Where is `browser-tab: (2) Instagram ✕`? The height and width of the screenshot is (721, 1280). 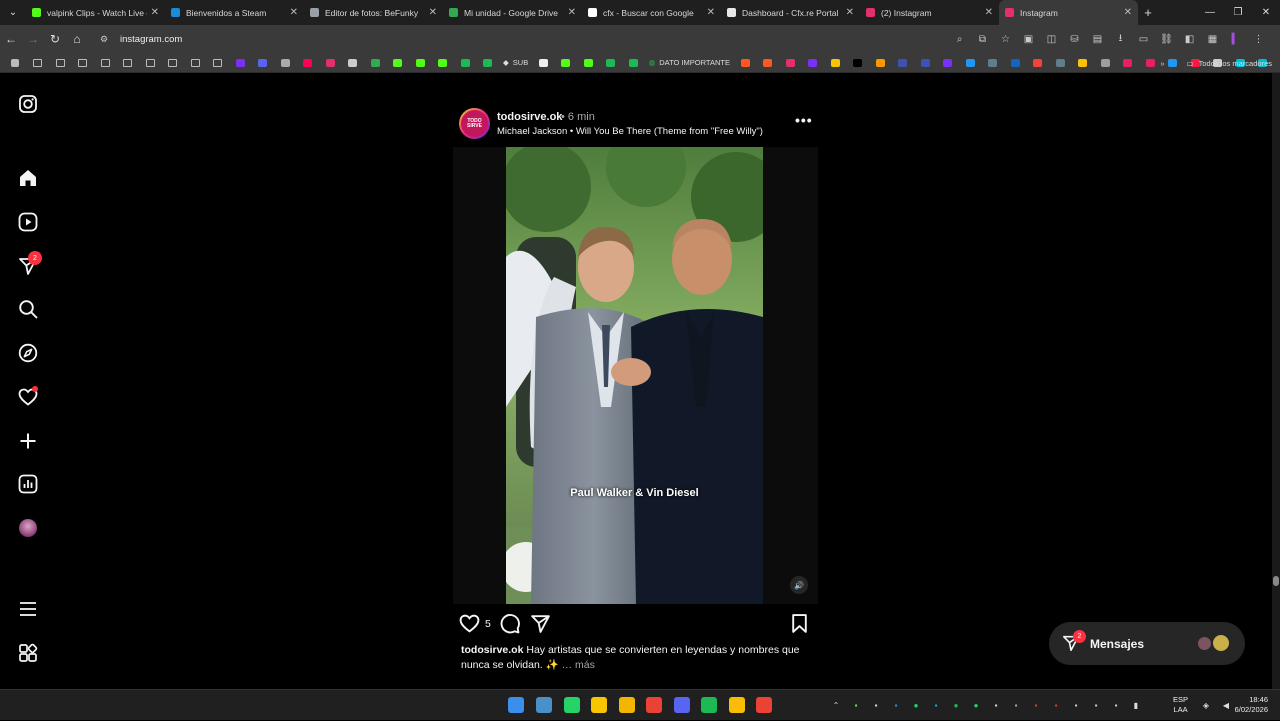 browser-tab: (2) Instagram ✕ is located at coordinates (929, 12).